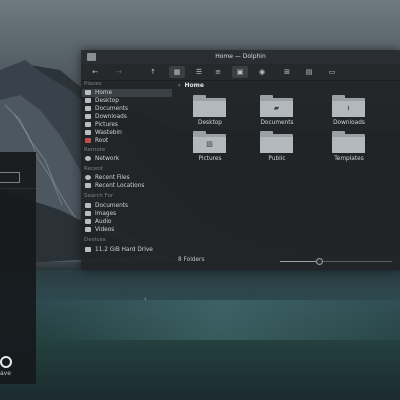 This screenshot has height=400, width=400. I want to click on section-header-places: Places, so click(93, 84).